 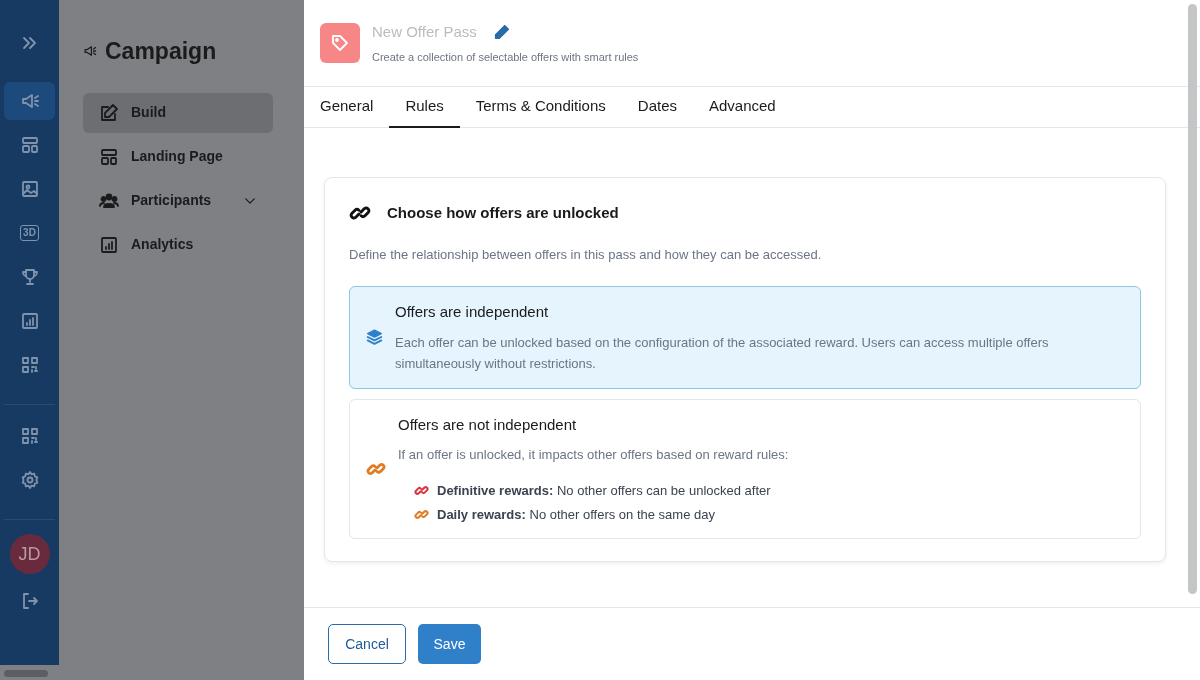 What do you see at coordinates (29, 554) in the screenshot?
I see `user-avatar: JD` at bounding box center [29, 554].